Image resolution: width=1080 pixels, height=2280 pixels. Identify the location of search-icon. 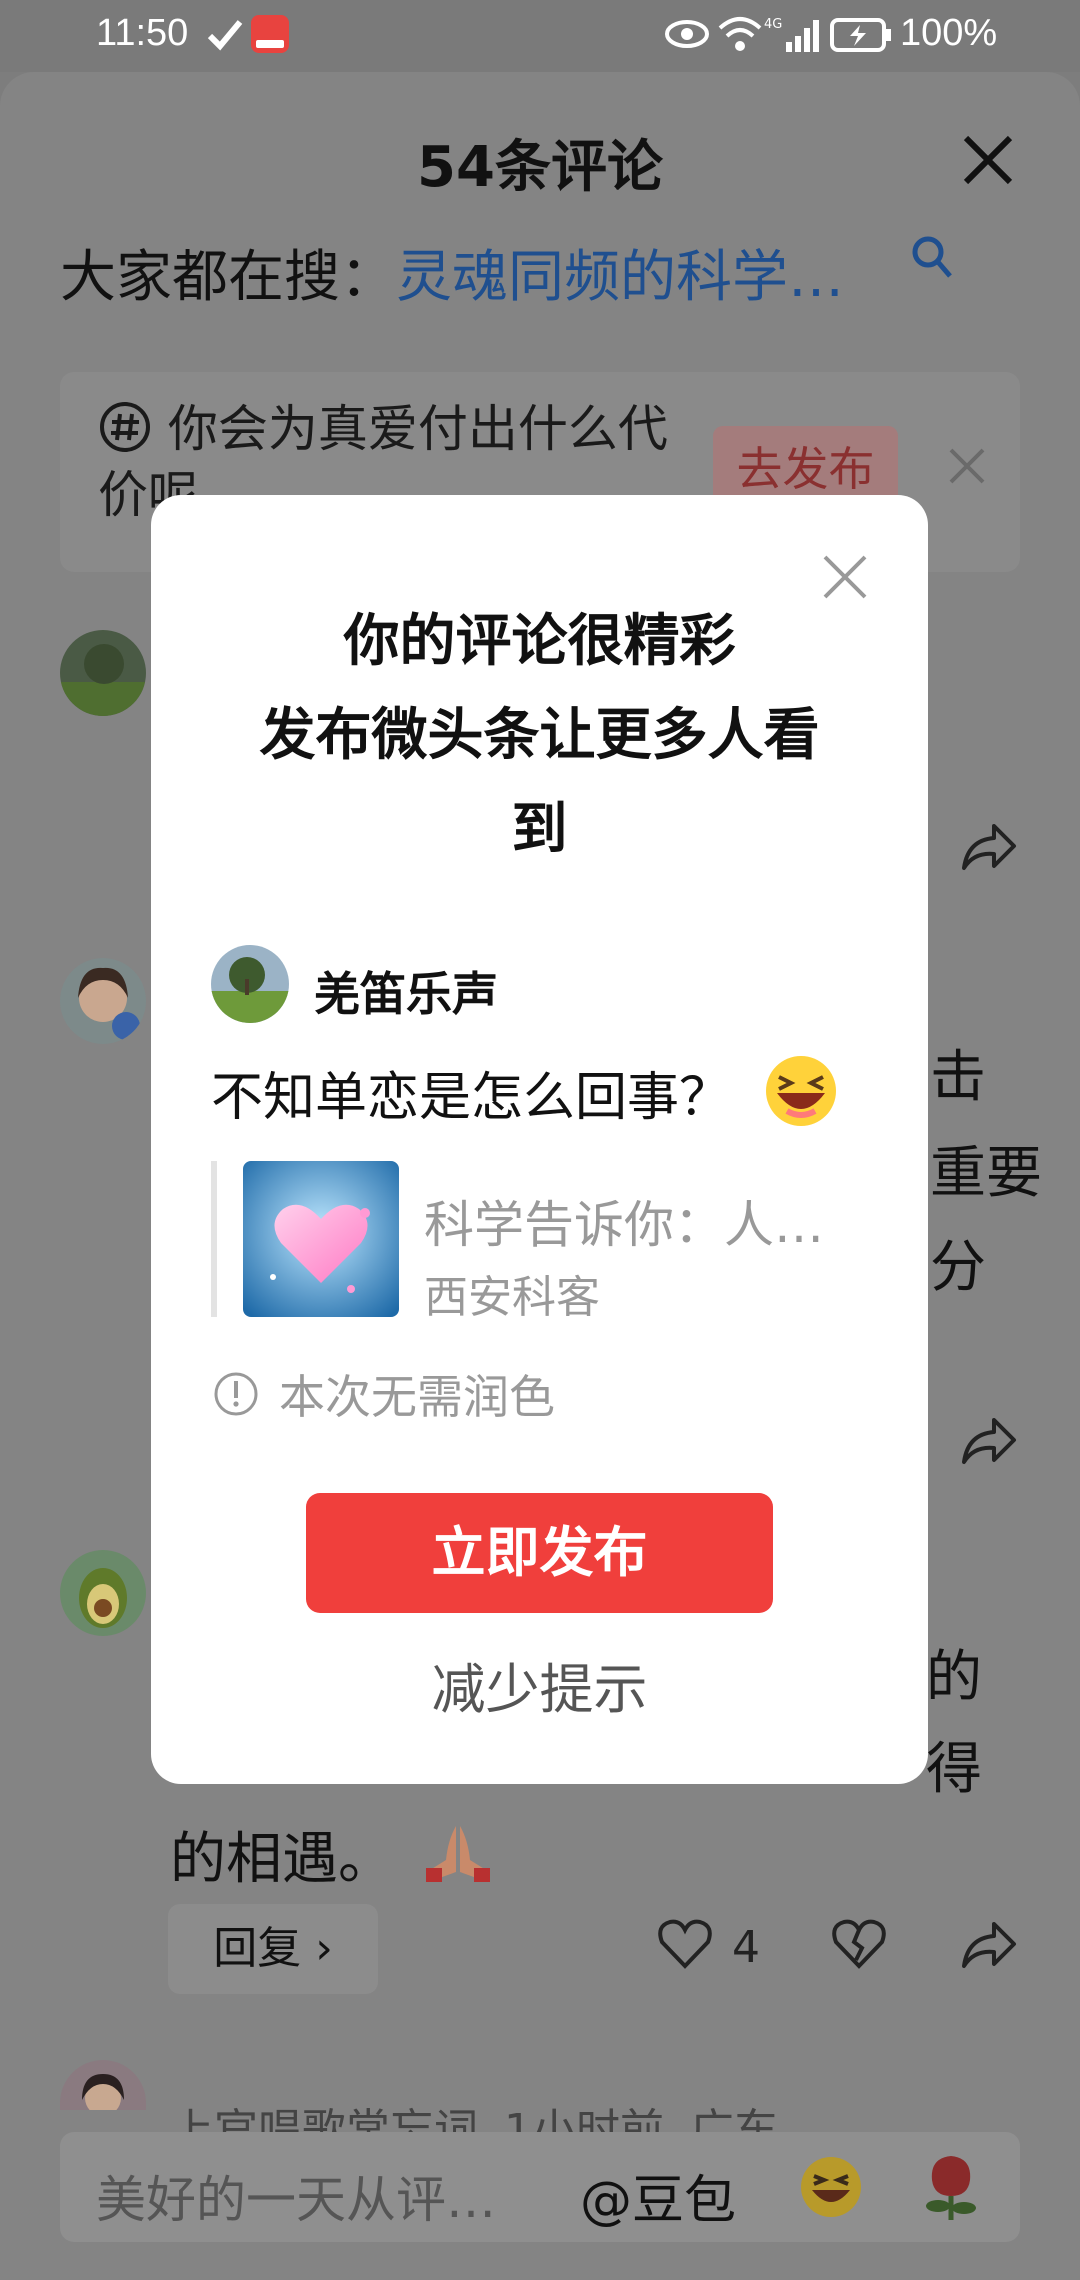
(932, 259).